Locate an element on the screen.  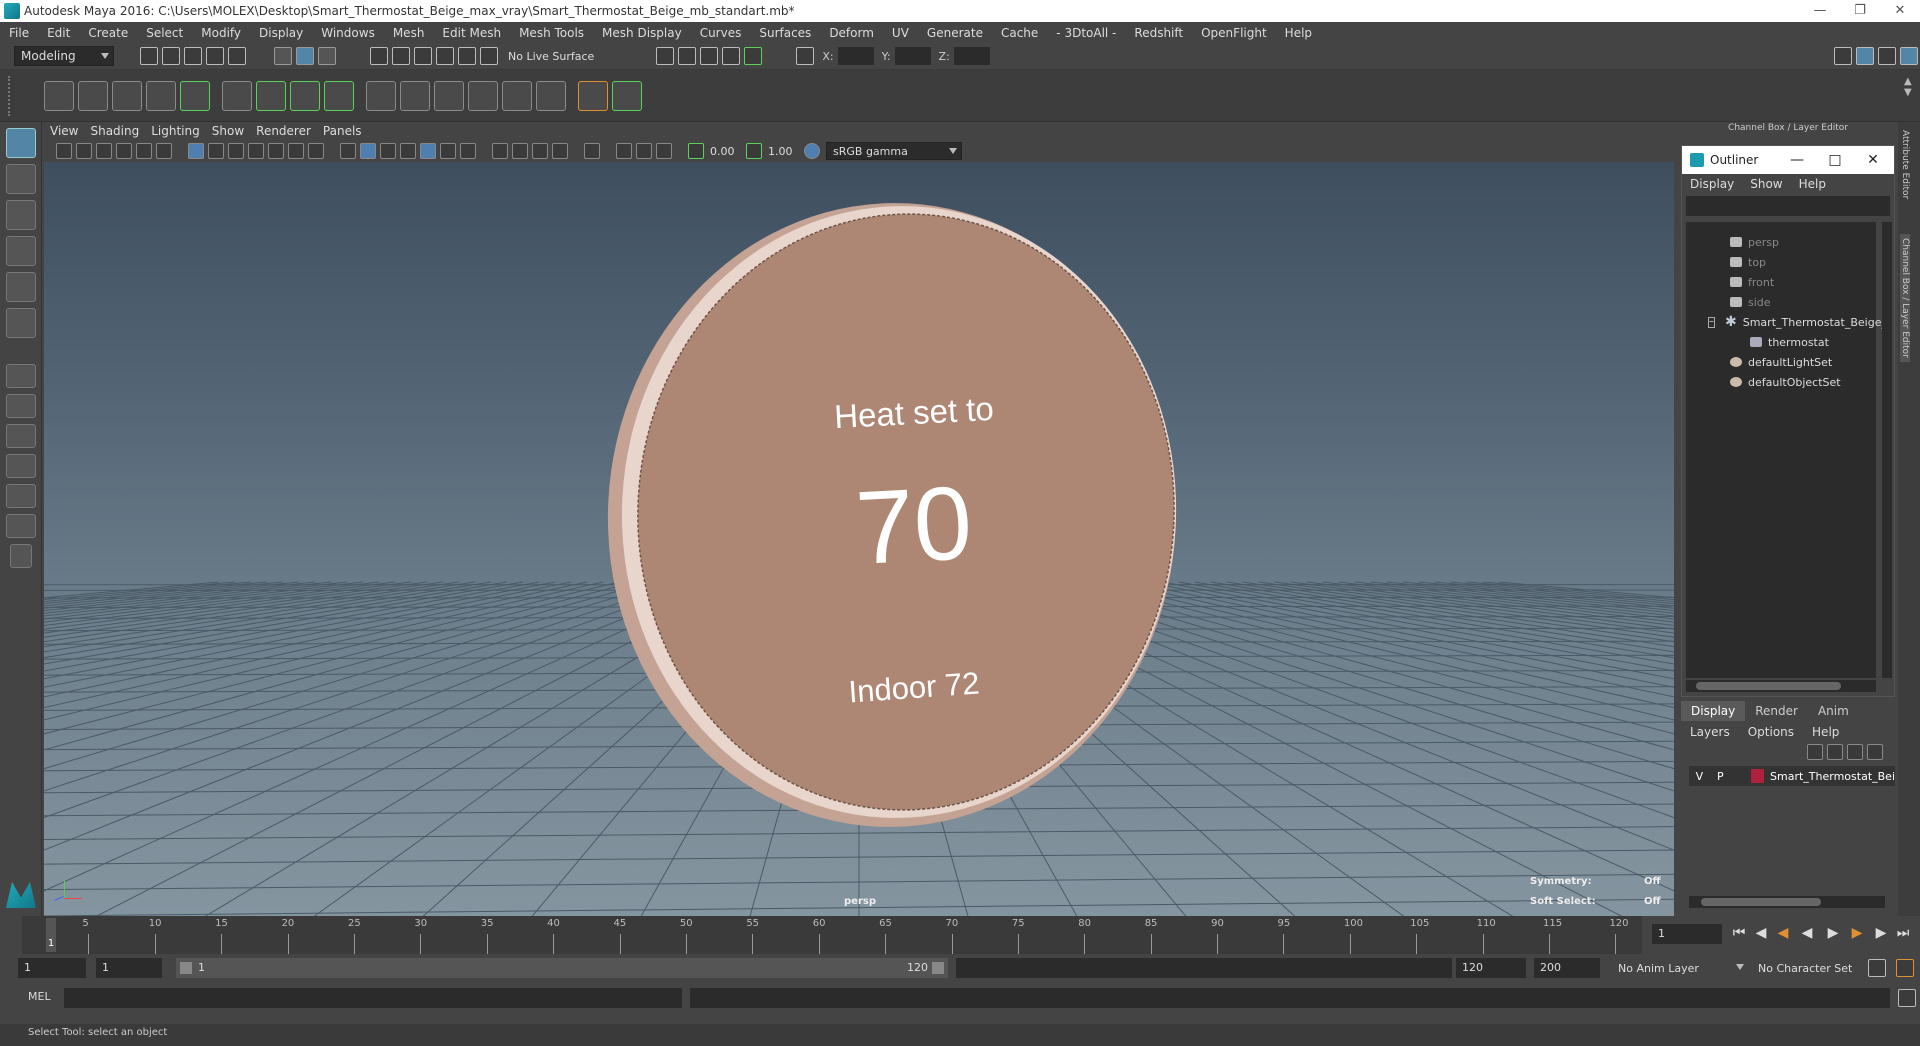
graph-layout-icon is located at coordinates (21, 526).